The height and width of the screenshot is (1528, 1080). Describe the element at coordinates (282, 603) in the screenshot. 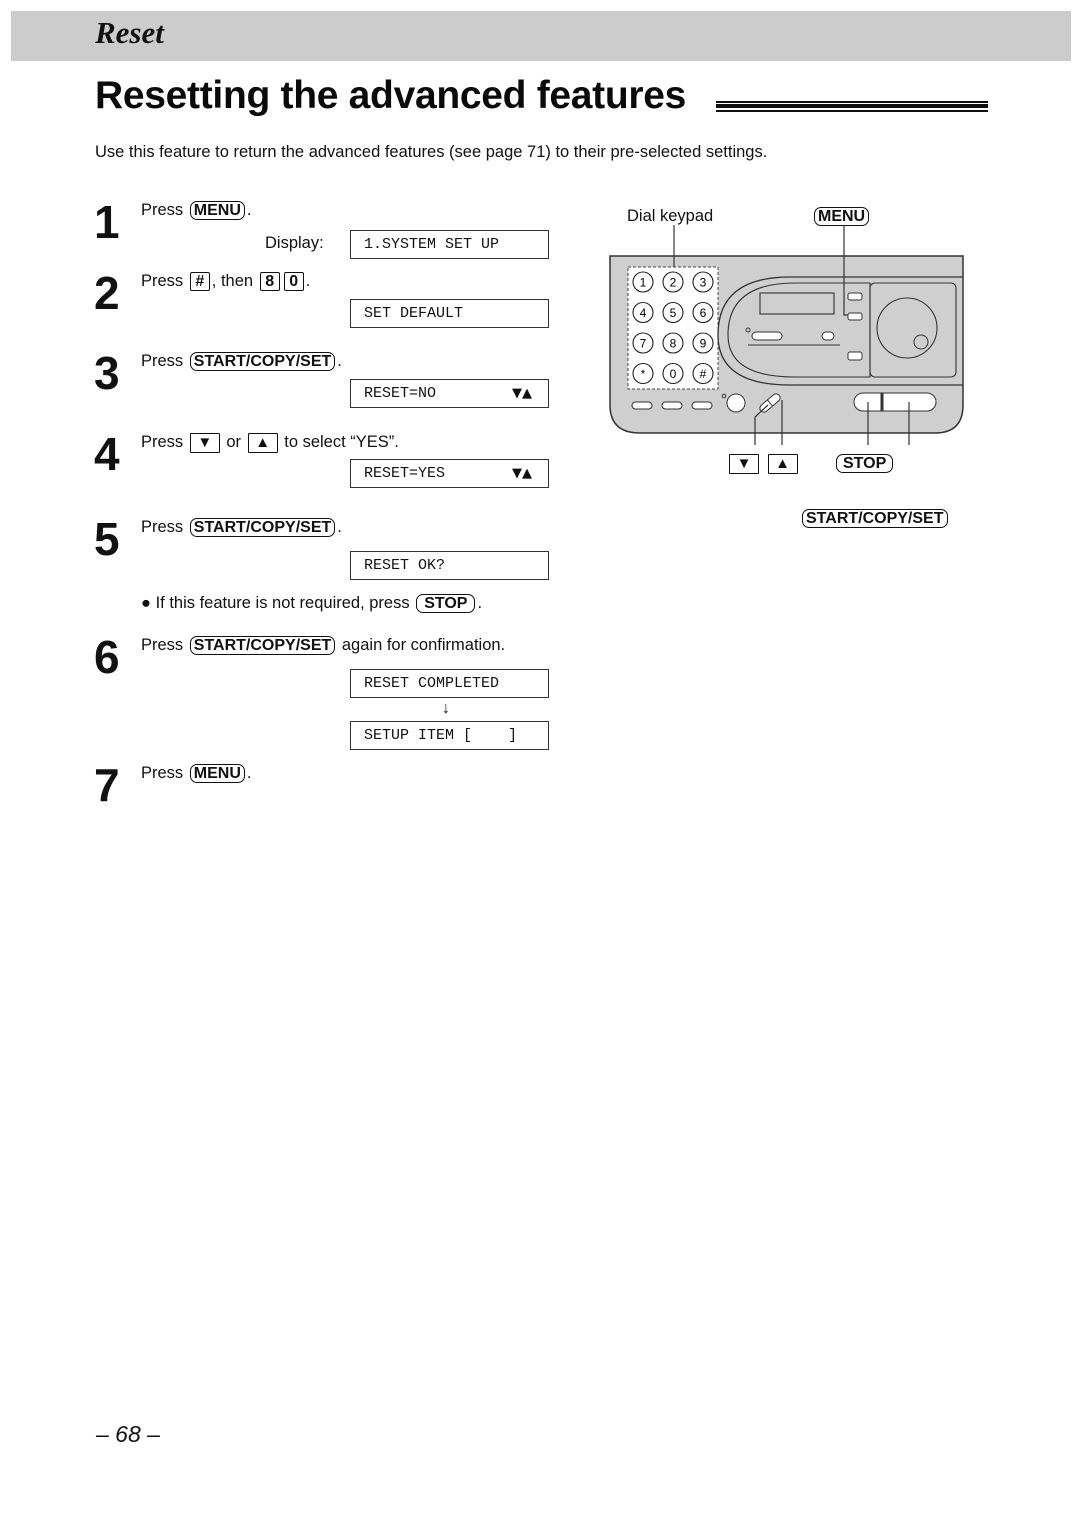

I see `note-text: If this feature is not required, press` at that location.